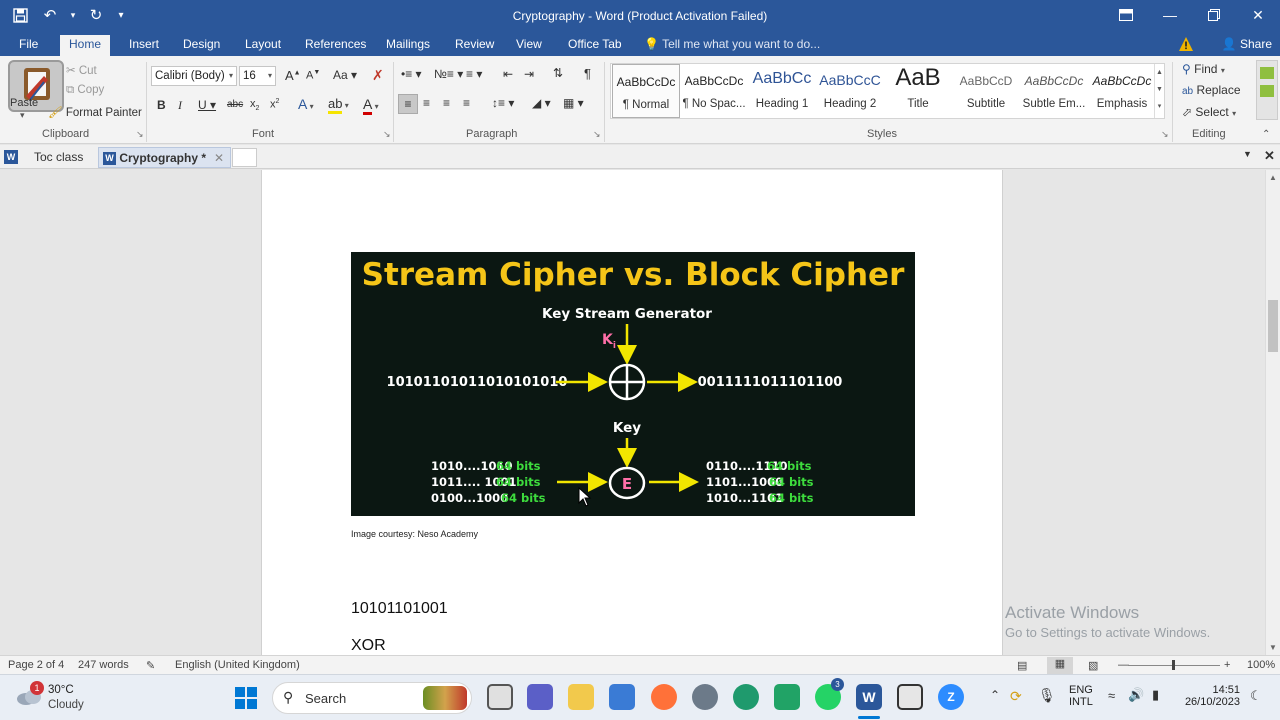 The height and width of the screenshot is (720, 1280). Describe the element at coordinates (597, 134) in the screenshot. I see `paragraph-launcher-icon: ↘` at that location.